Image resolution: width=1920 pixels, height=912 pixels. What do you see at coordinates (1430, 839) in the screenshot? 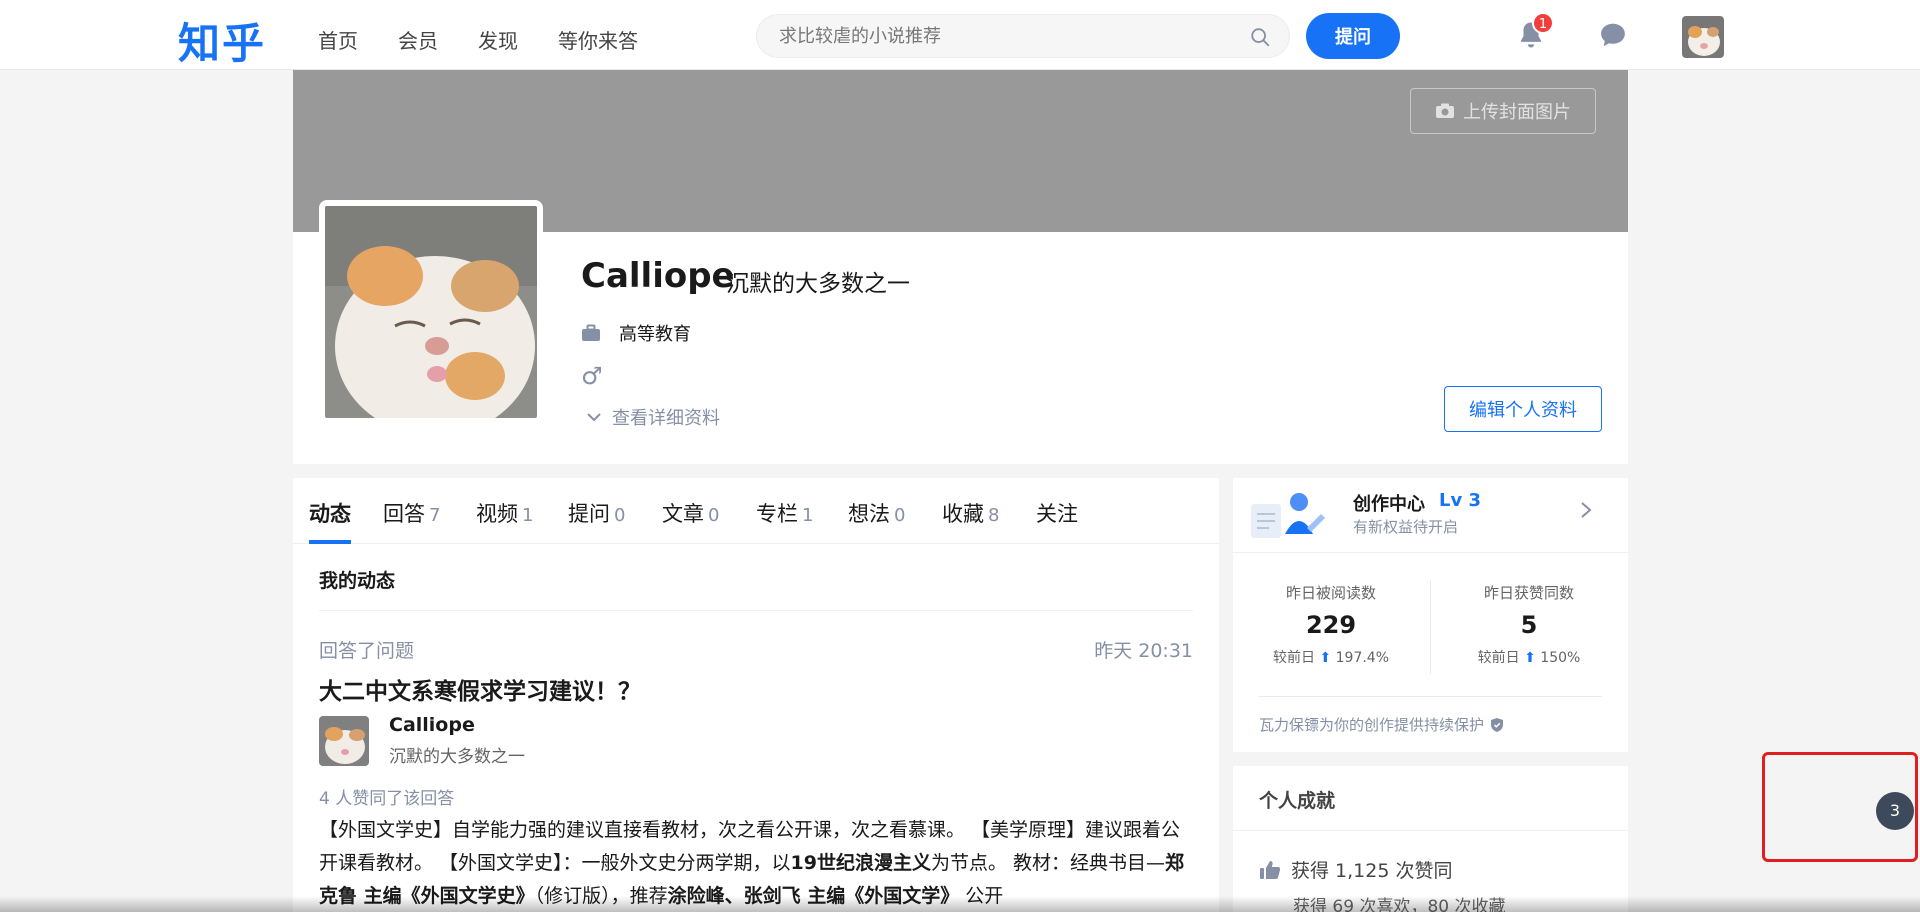
I see `achievements-card: 个人成就 获得 1,125 次赞同 获得 69 次喜欢，80 次收藏` at bounding box center [1430, 839].